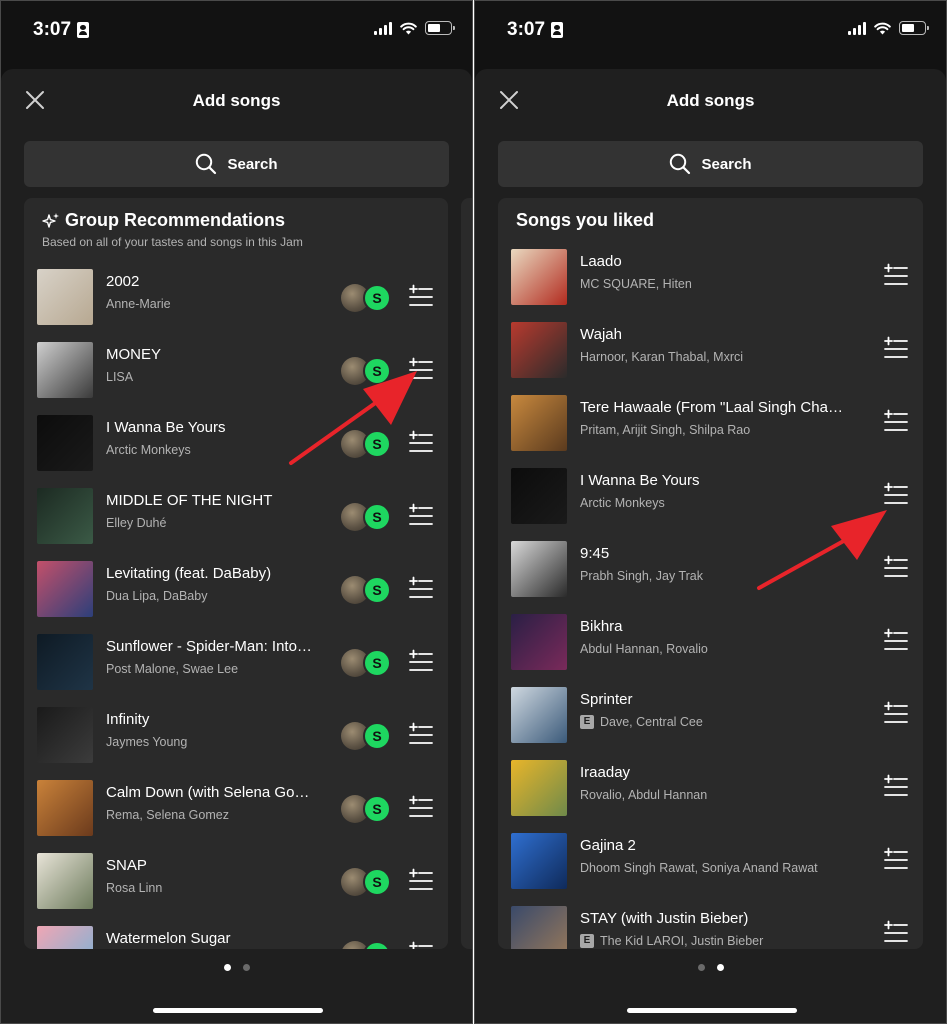 The width and height of the screenshot is (947, 1024). I want to click on next-card-peek, so click(466, 573).